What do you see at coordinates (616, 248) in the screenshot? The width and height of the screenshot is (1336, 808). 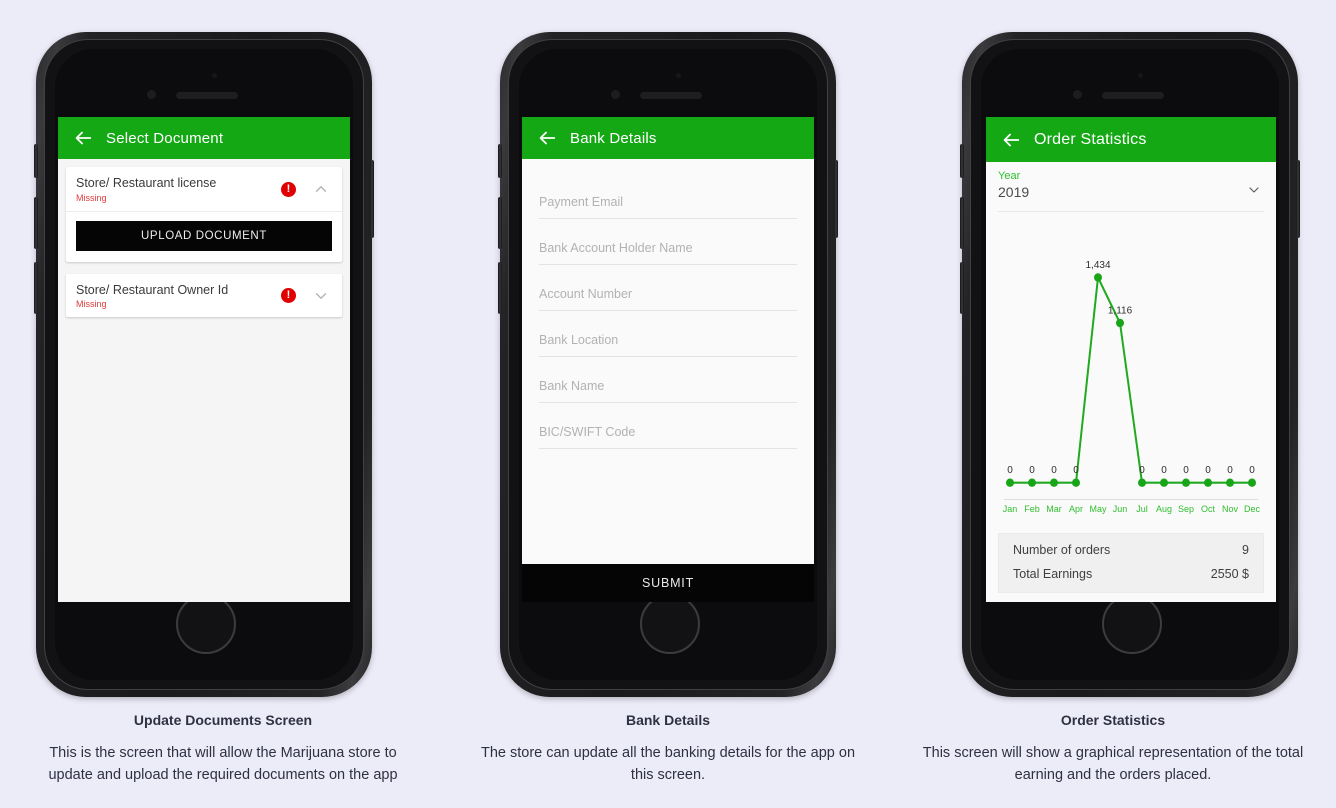 I see `field-placeholder: Bank Account Holder Name` at bounding box center [616, 248].